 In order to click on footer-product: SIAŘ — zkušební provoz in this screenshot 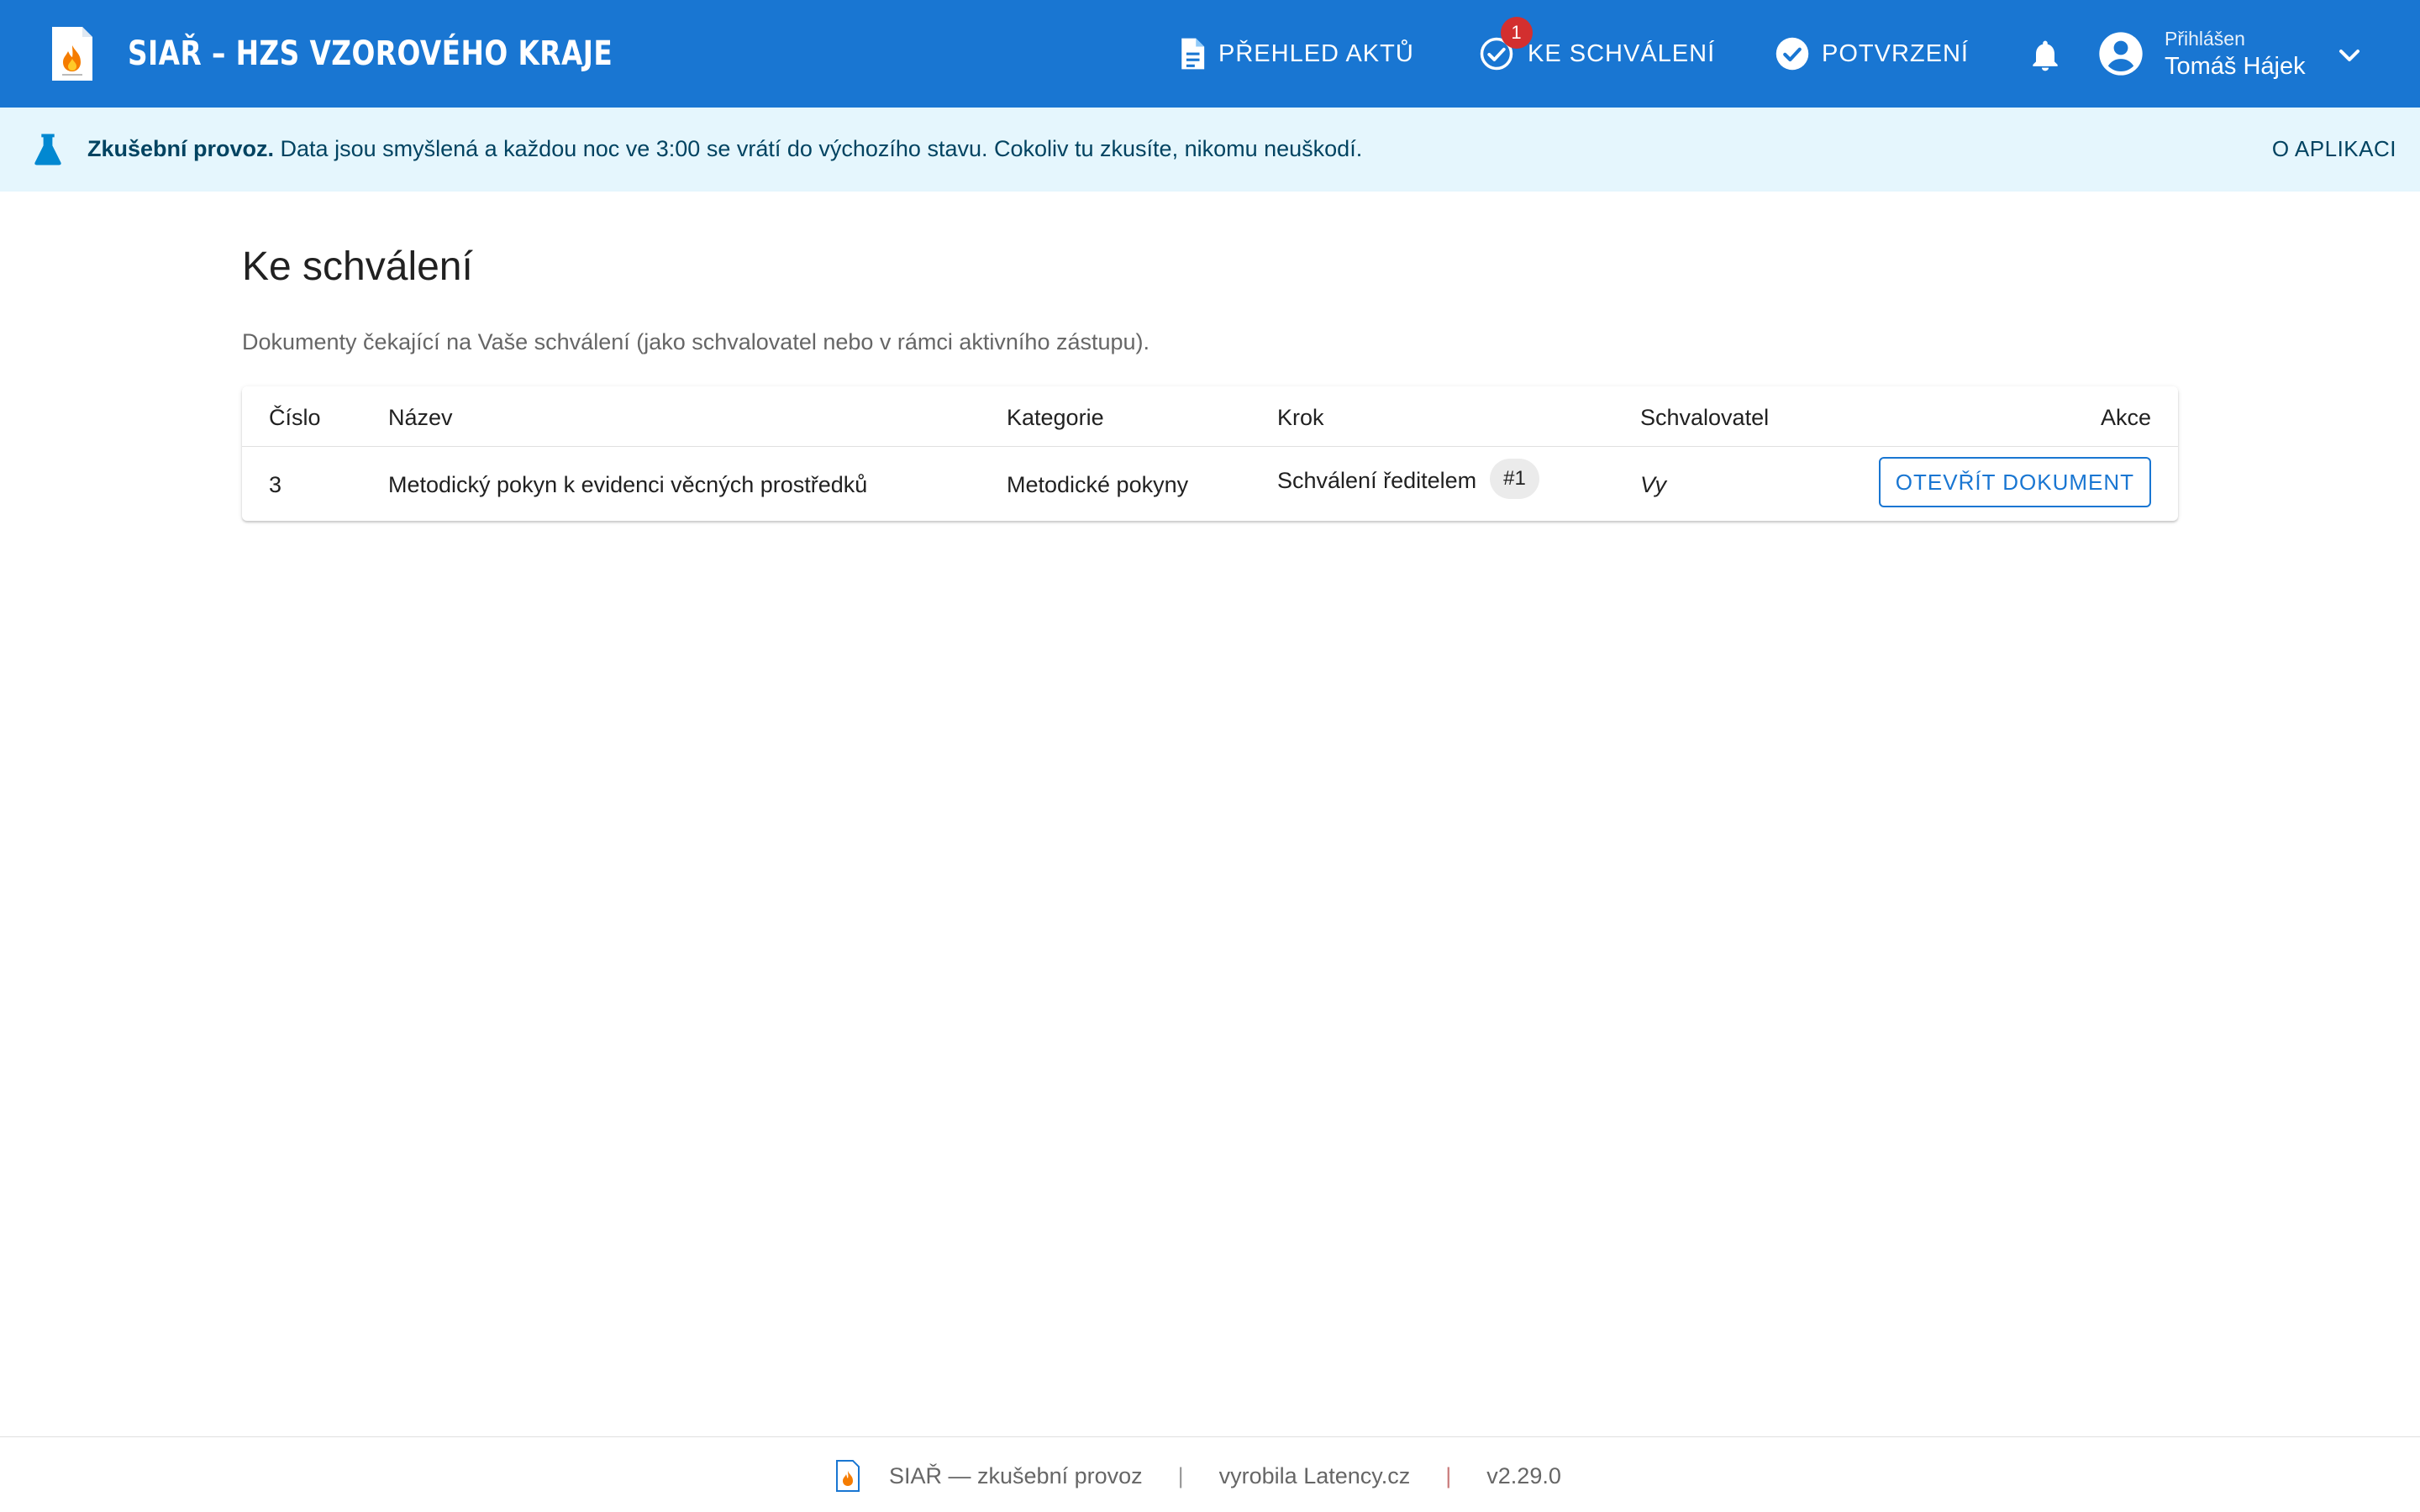, I will do `click(1016, 1475)`.